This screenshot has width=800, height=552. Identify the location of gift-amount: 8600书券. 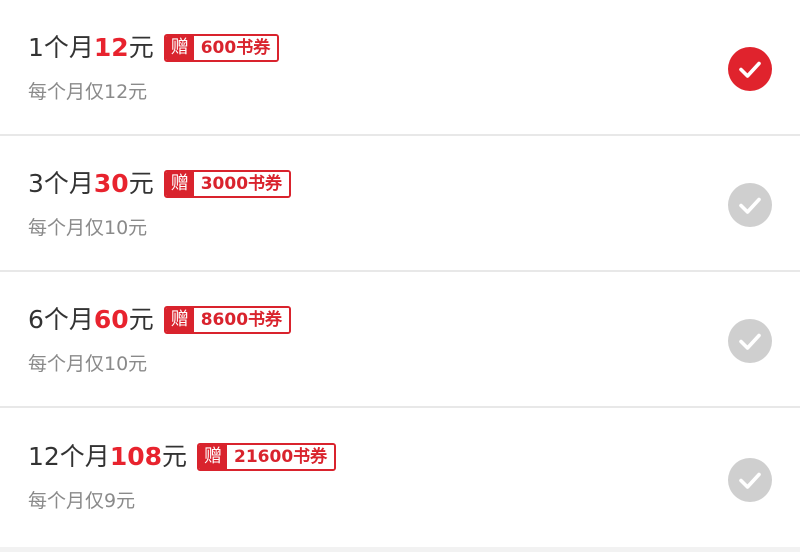
(241, 320).